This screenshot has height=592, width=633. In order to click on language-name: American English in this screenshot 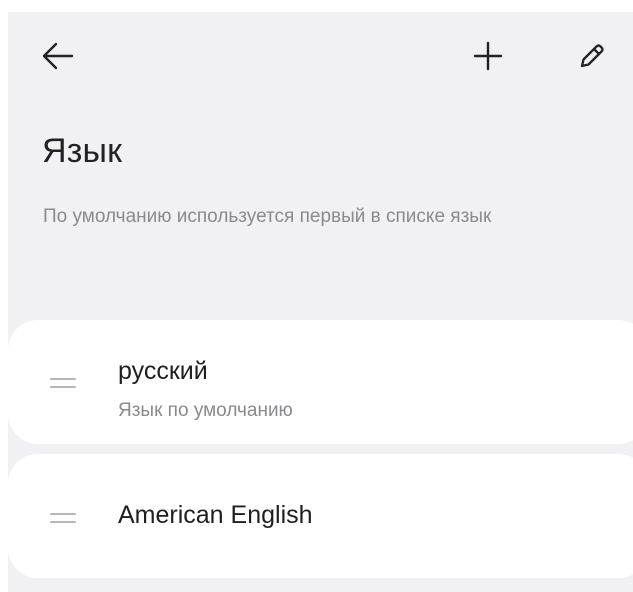, I will do `click(215, 515)`.